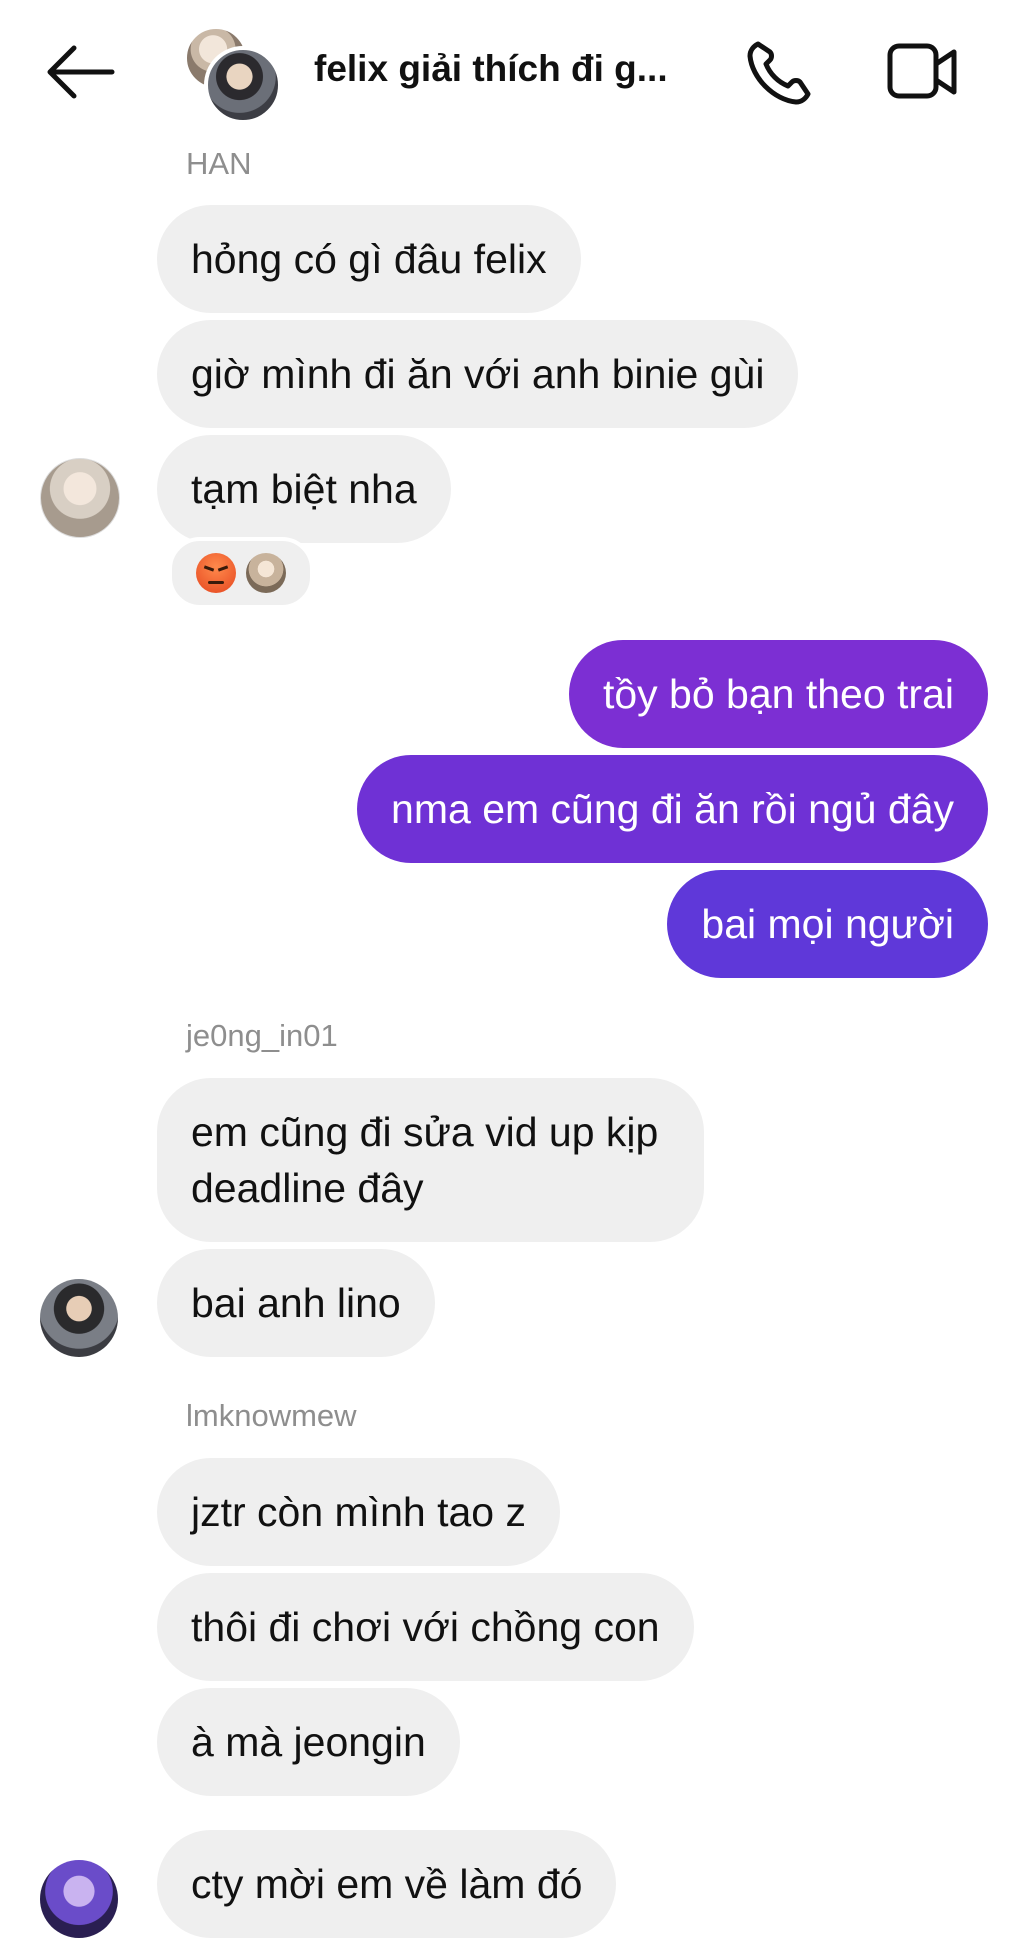 Image resolution: width=1010 pixels, height=1938 pixels. I want to click on back-button, so click(80, 72).